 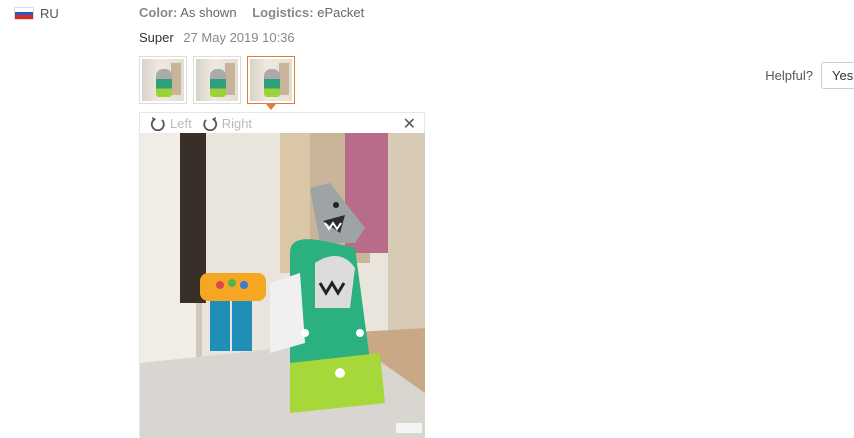 I want to click on viewer-toolbar: Left Right ✕, so click(x=282, y=123).